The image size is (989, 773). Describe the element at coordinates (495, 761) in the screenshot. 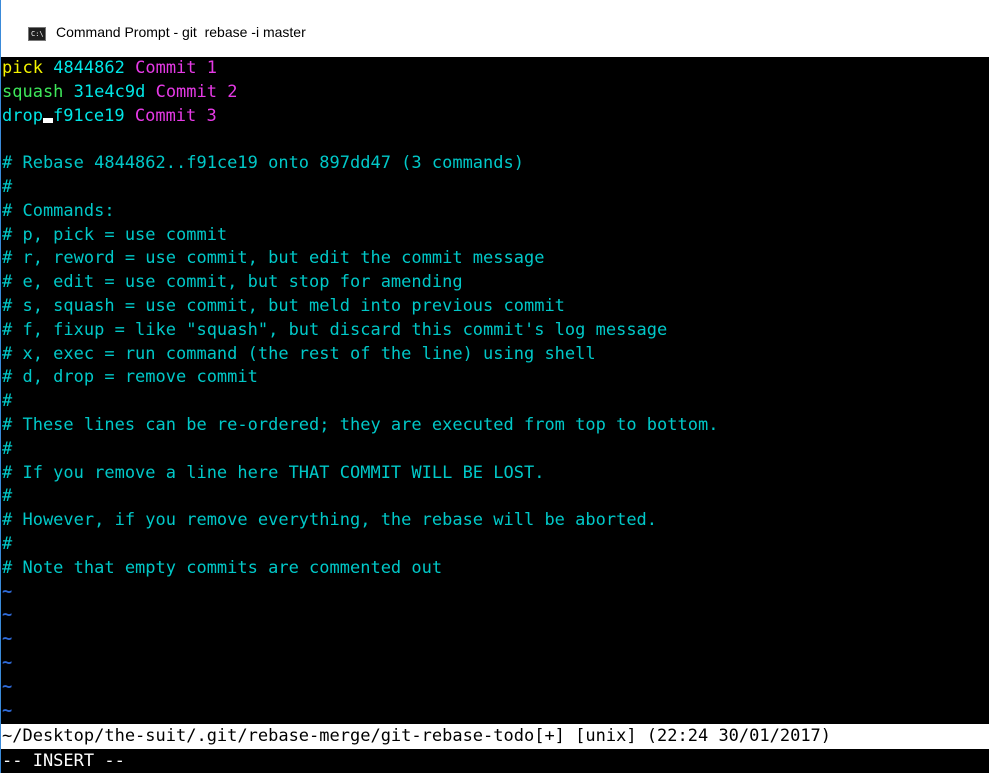

I see `vim-mode-indicator: -- INSERT --` at that location.